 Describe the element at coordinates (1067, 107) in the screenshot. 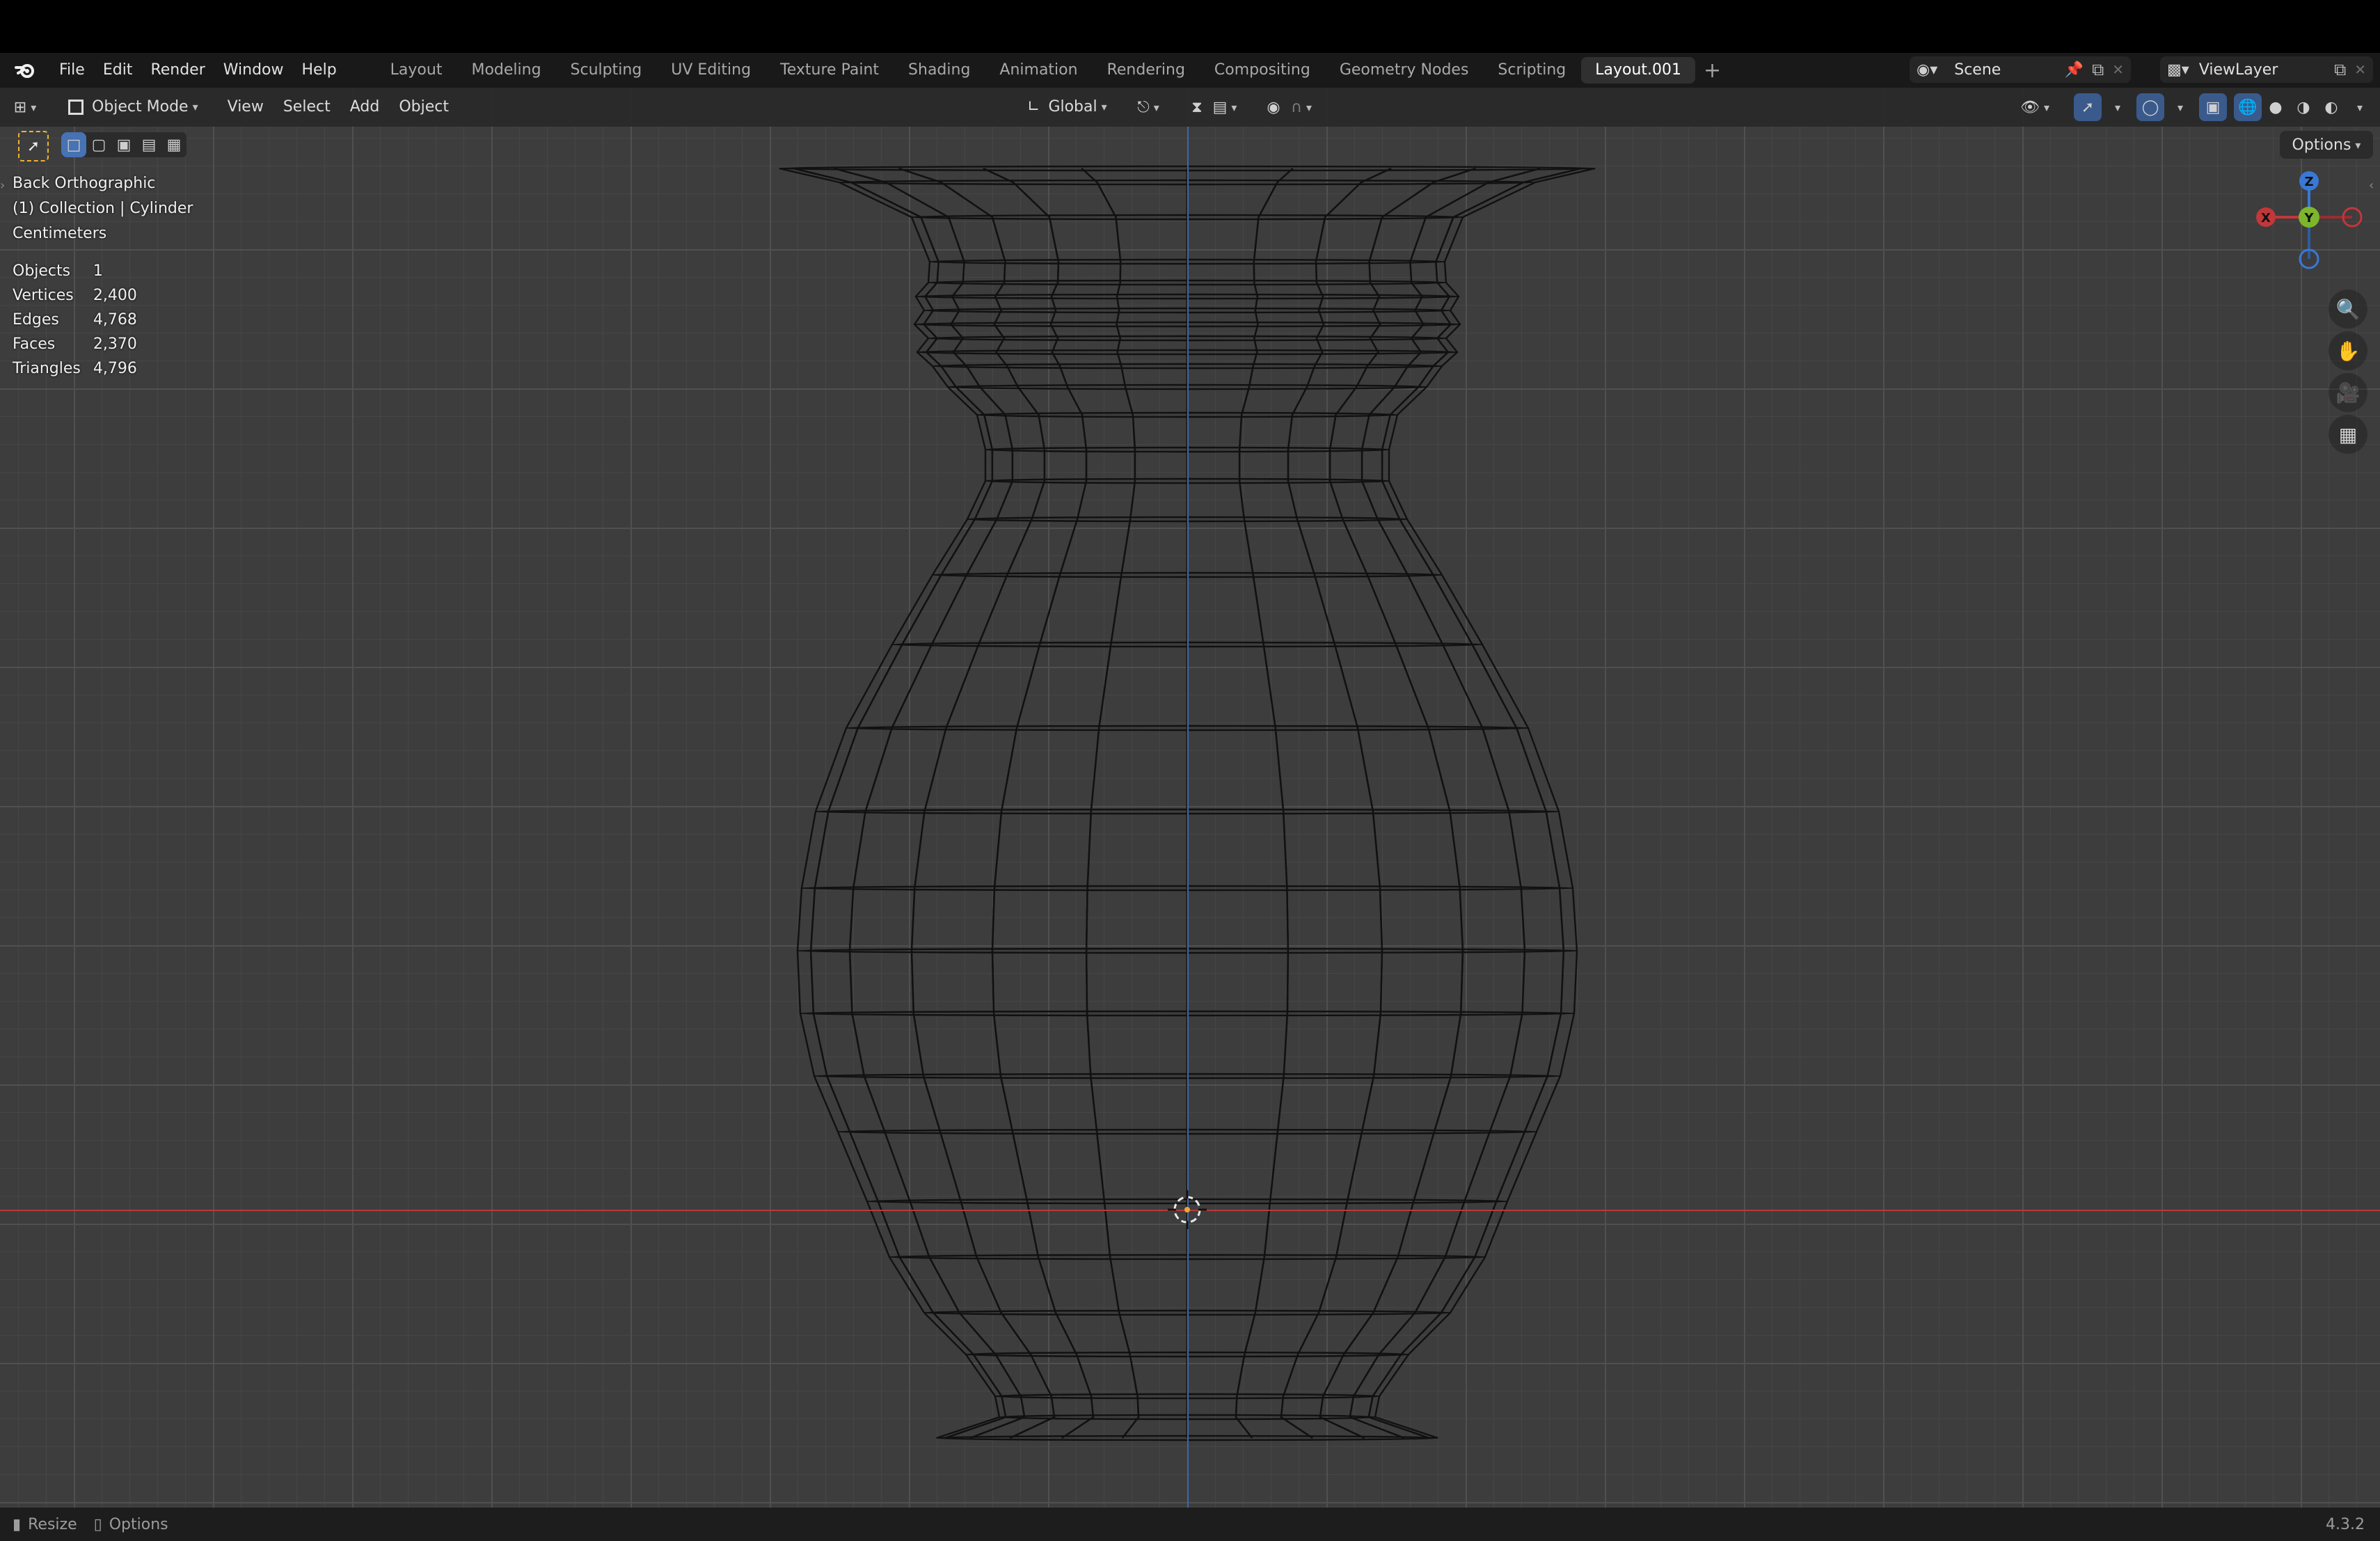

I see `transform-orientation-selector: ∟ Global ▾` at that location.